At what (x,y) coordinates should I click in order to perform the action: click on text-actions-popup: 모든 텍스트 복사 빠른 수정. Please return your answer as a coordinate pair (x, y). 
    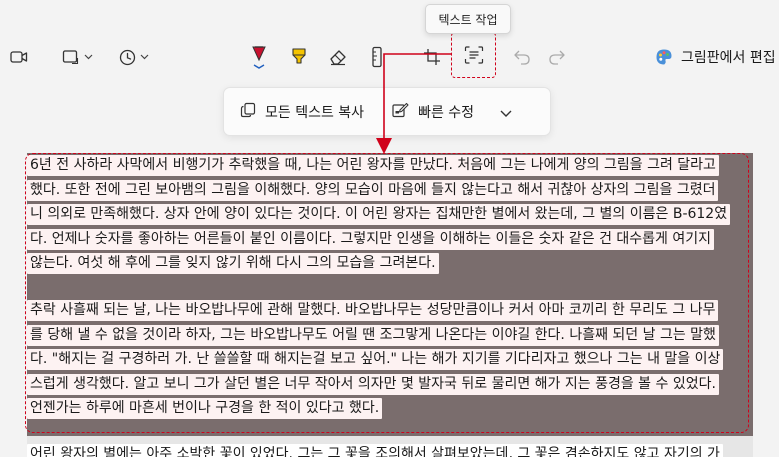
    Looking at the image, I should click on (387, 111).